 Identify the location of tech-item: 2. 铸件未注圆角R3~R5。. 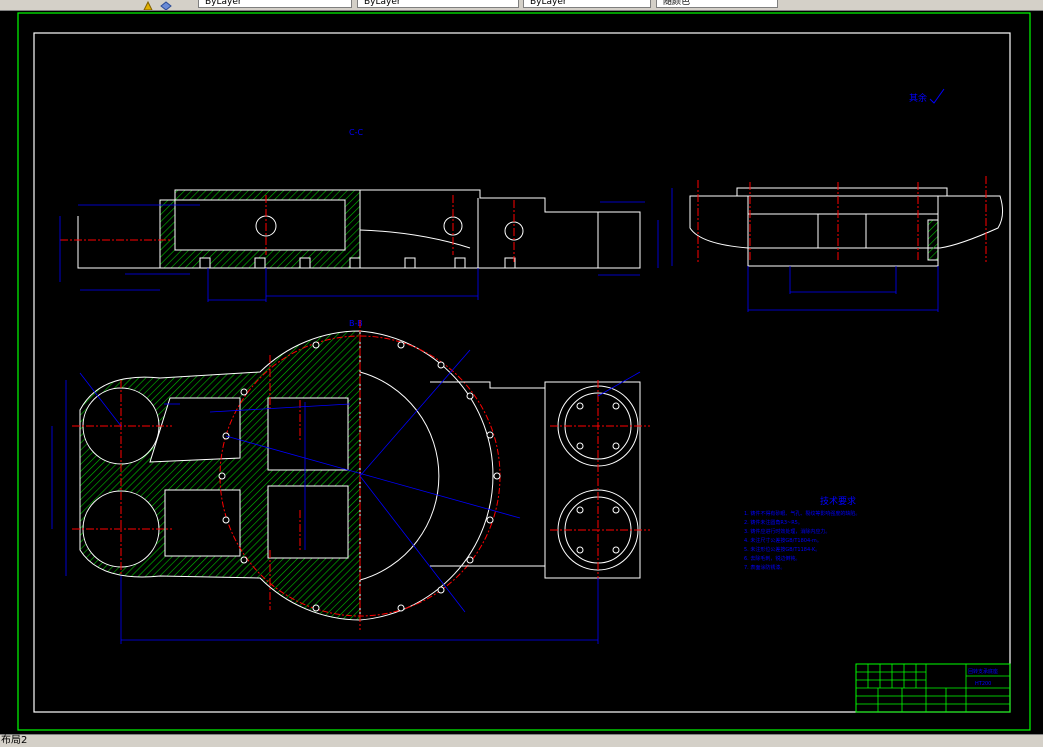
(773, 522).